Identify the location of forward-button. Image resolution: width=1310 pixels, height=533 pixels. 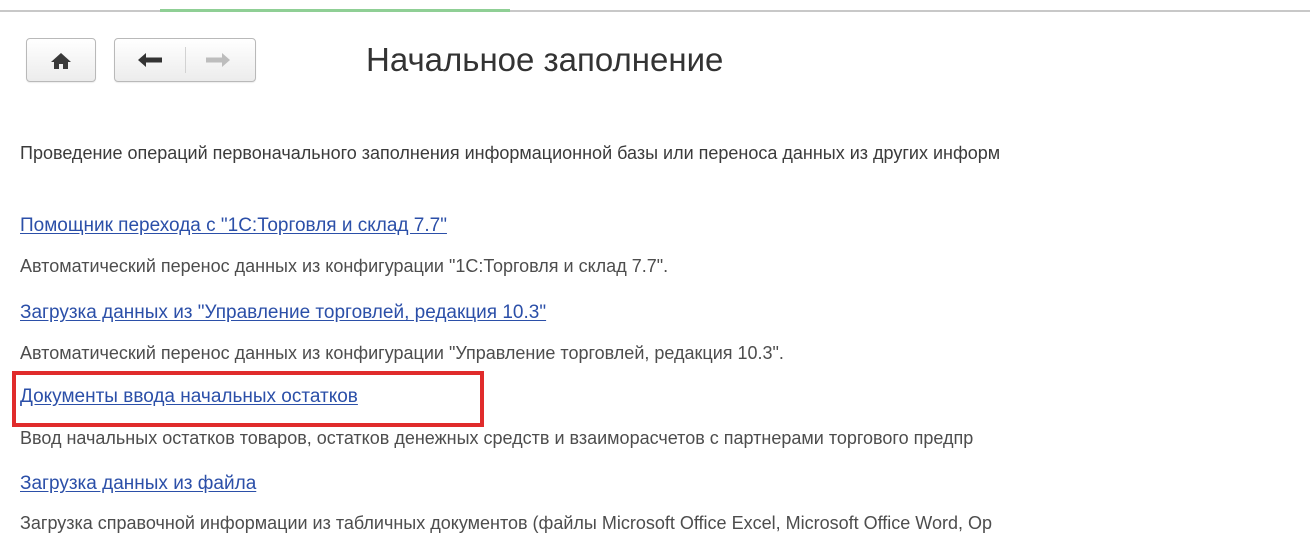
(221, 60).